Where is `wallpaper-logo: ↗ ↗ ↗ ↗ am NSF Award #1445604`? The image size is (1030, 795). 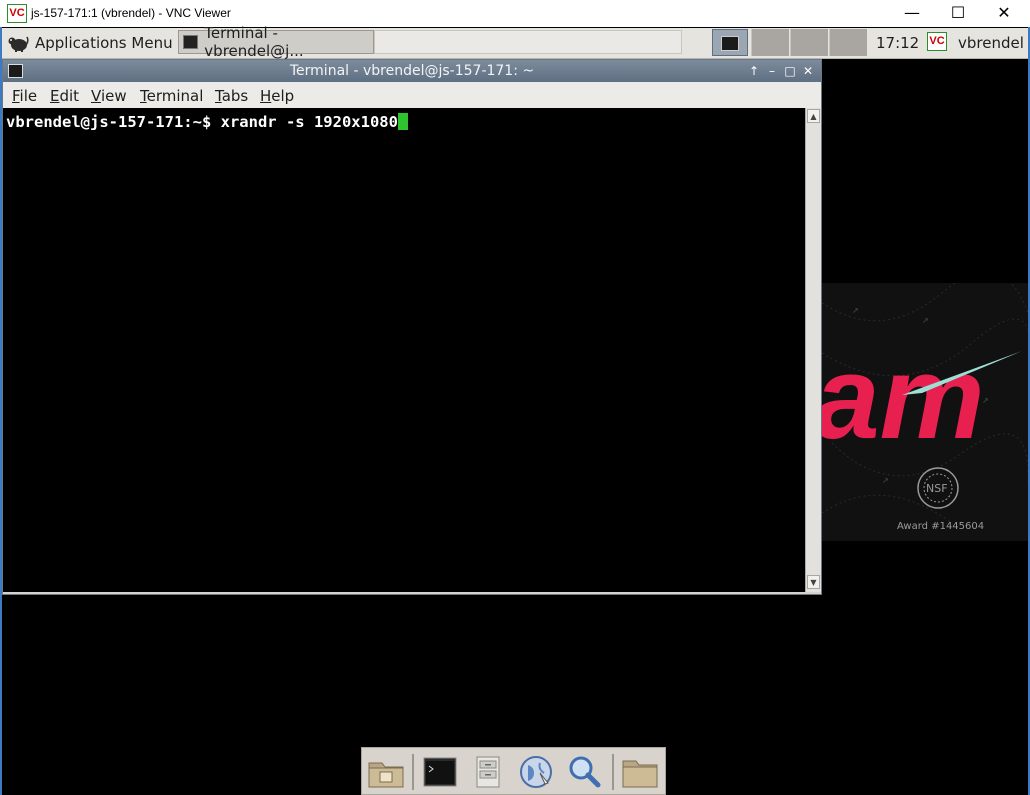
wallpaper-logo: ↗ ↗ ↗ ↗ am NSF Award #1445604 is located at coordinates (925, 412).